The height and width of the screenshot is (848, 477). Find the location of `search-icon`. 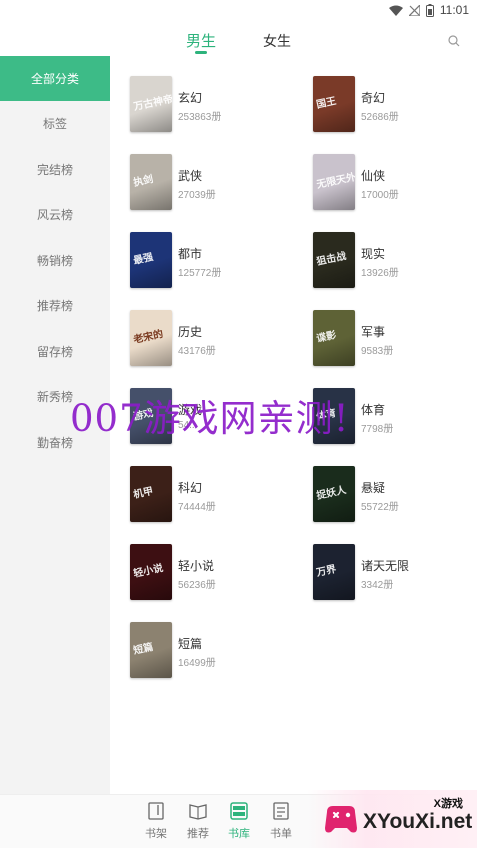

search-icon is located at coordinates (454, 41).